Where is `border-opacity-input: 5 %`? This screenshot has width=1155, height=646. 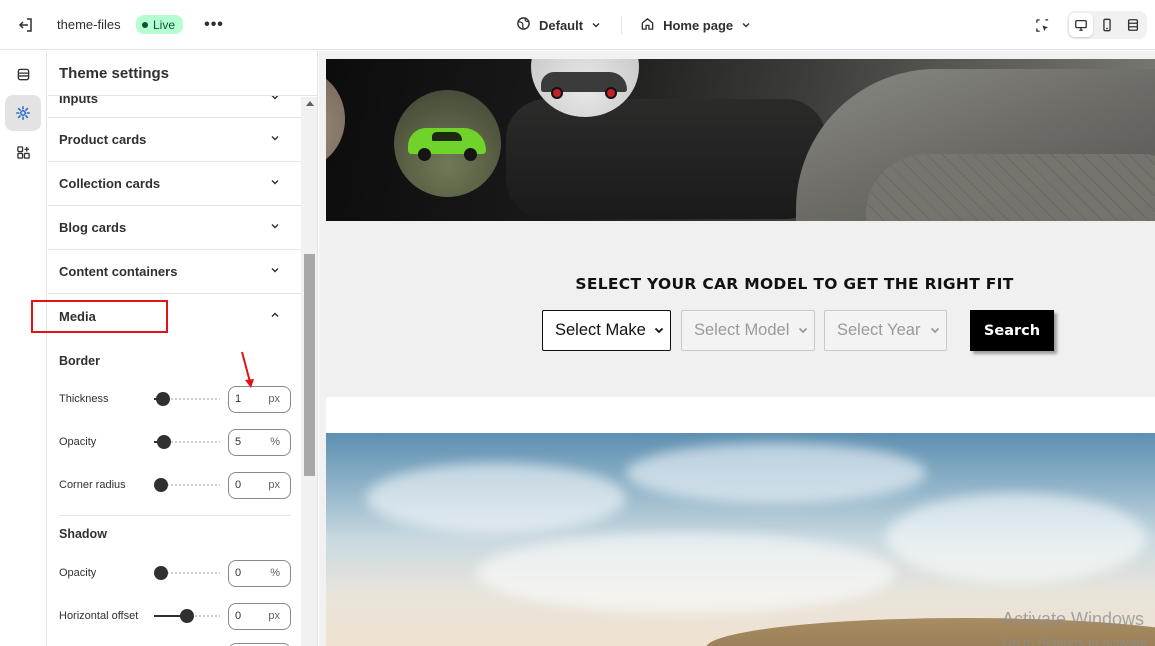
border-opacity-input: 5 % is located at coordinates (259, 442).